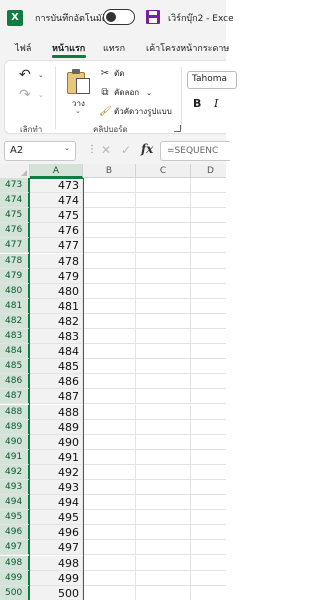 This screenshot has height=600, width=320. What do you see at coordinates (15, 548) in the screenshot?
I see `row-header: 497` at bounding box center [15, 548].